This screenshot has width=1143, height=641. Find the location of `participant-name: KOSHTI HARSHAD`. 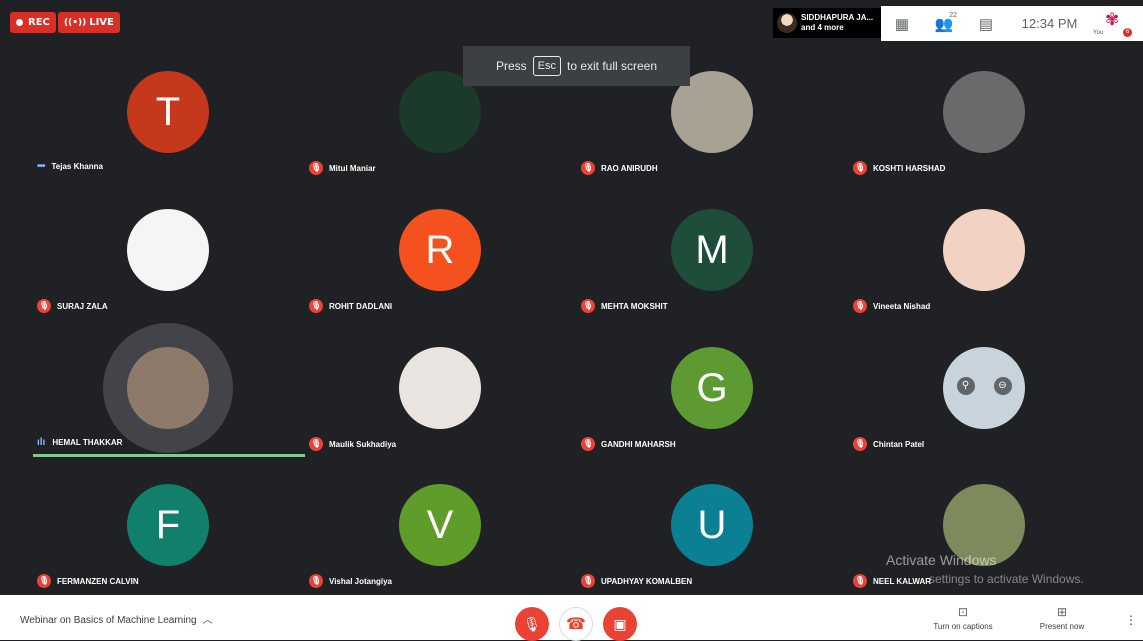

participant-name: KOSHTI HARSHAD is located at coordinates (909, 168).